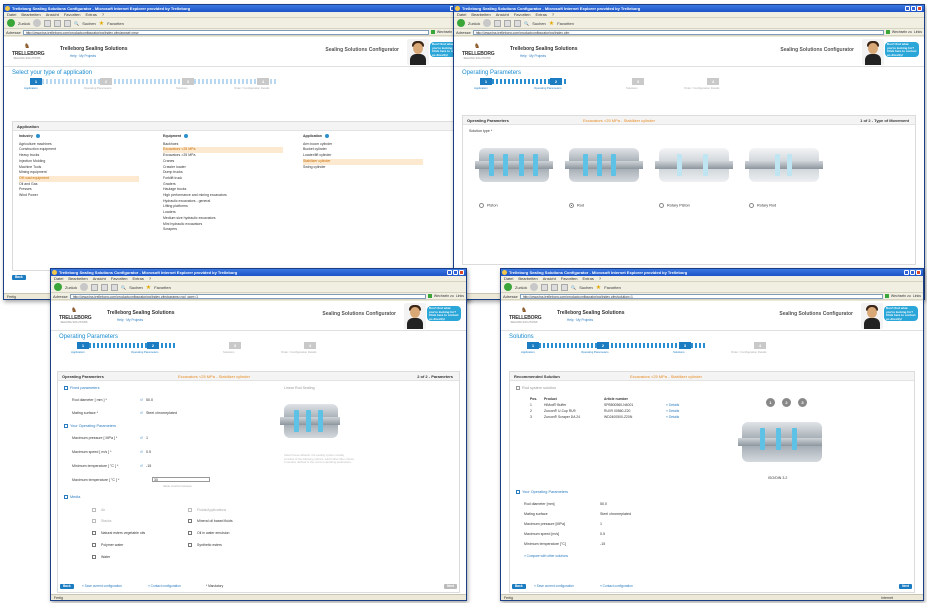 The width and height of the screenshot is (927, 603). What do you see at coordinates (784, 166) in the screenshot?
I see `rotary-rod-image` at bounding box center [784, 166].